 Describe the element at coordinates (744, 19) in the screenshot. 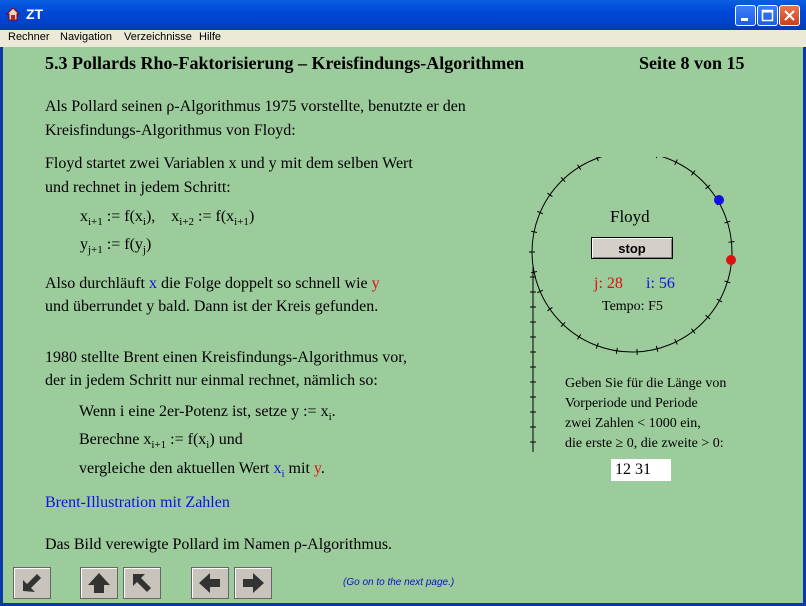

I see `minimize-icon` at that location.